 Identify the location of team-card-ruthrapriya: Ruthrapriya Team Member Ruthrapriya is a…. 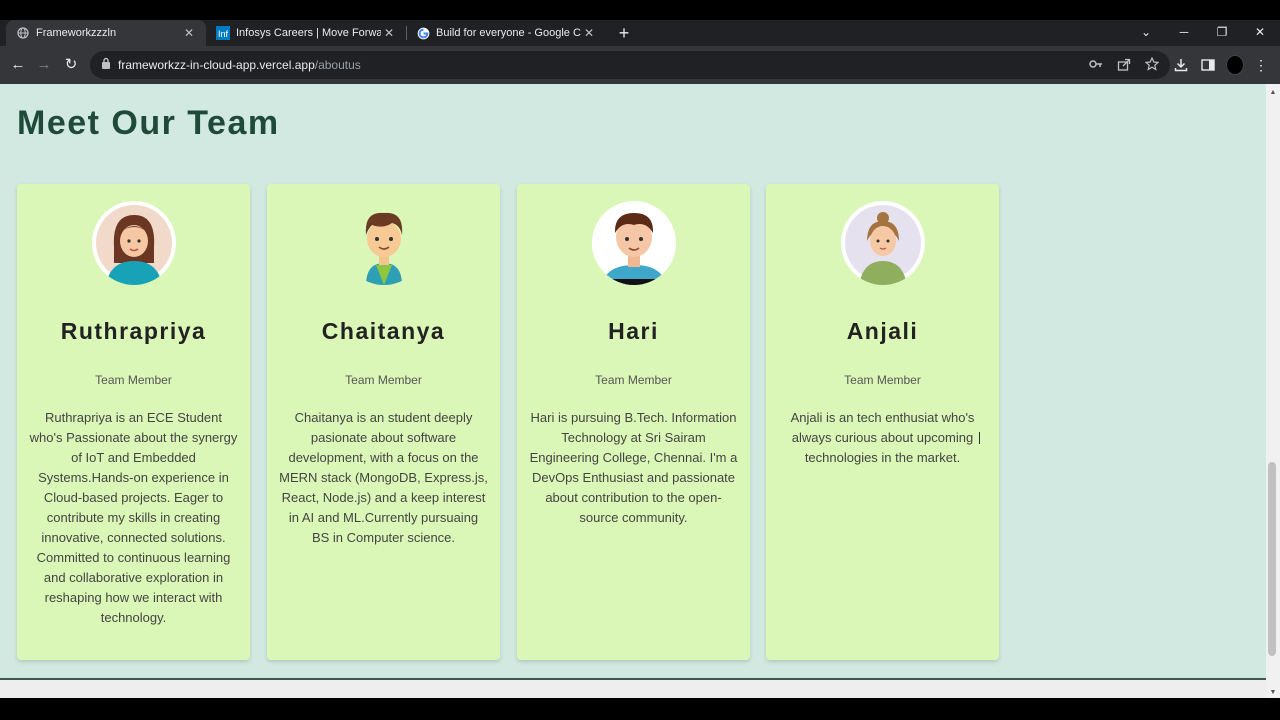
(133, 422).